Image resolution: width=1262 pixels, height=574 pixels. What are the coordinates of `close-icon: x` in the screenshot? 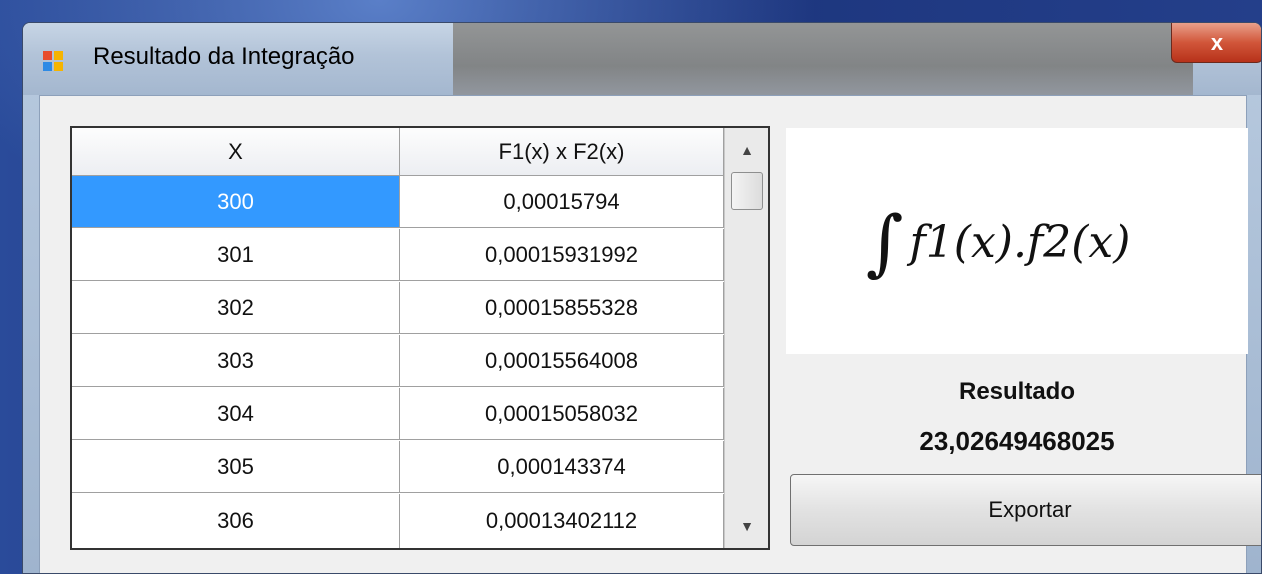 It's located at (1217, 42).